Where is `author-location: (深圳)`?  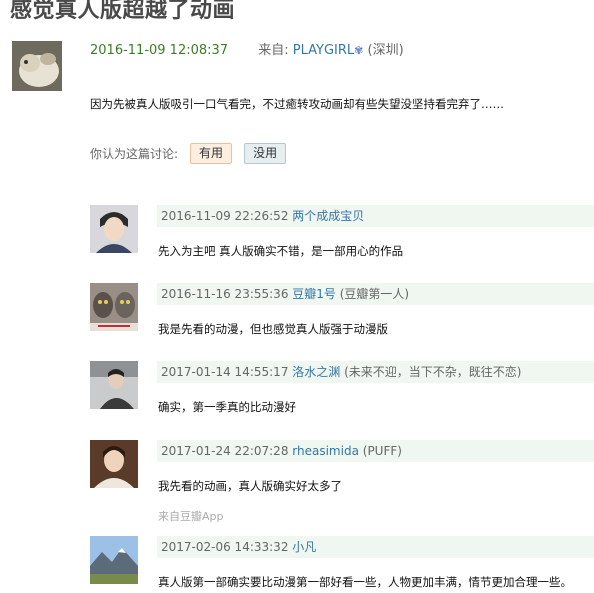
author-location: (深圳) is located at coordinates (385, 50).